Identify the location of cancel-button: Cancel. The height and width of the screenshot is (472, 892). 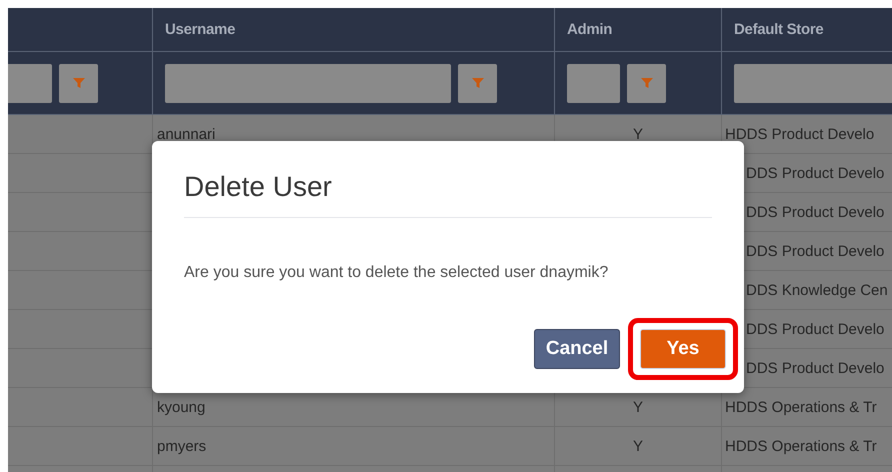
(577, 349).